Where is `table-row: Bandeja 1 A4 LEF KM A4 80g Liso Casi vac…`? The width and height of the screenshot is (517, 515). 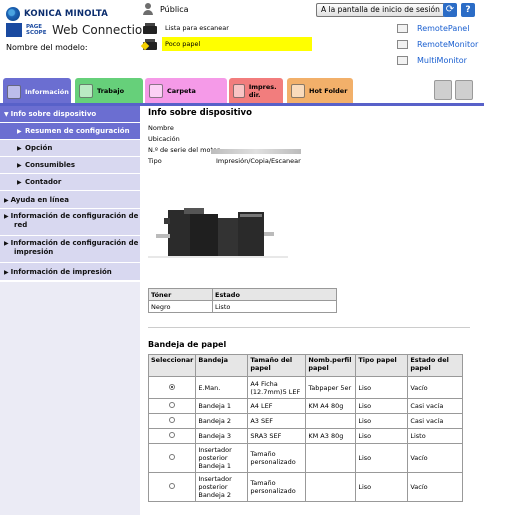
table-row: Bandeja 1 A4 LEF KM A4 80g Liso Casi vac… is located at coordinates (305, 406).